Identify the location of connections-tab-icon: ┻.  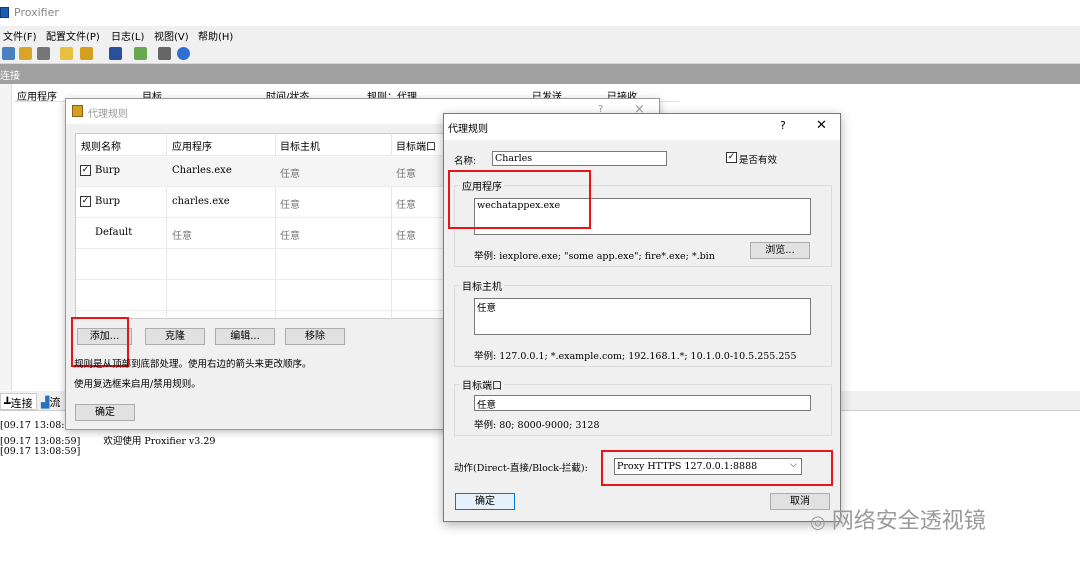
(7, 403).